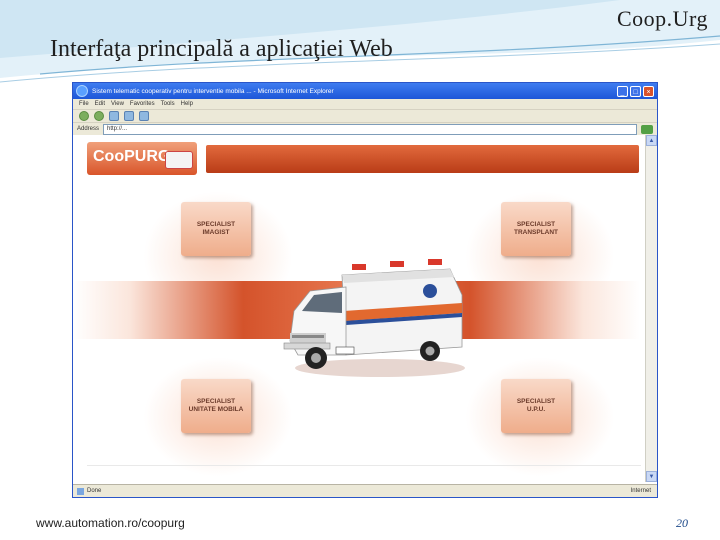 The width and height of the screenshot is (720, 540). I want to click on scroll-down-icon: ▼, so click(651, 476).